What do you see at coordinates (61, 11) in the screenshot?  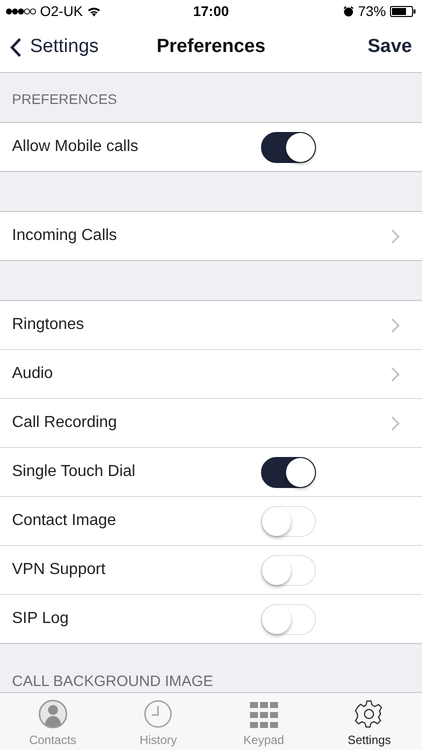 I see `carrier-name: O2-UK` at bounding box center [61, 11].